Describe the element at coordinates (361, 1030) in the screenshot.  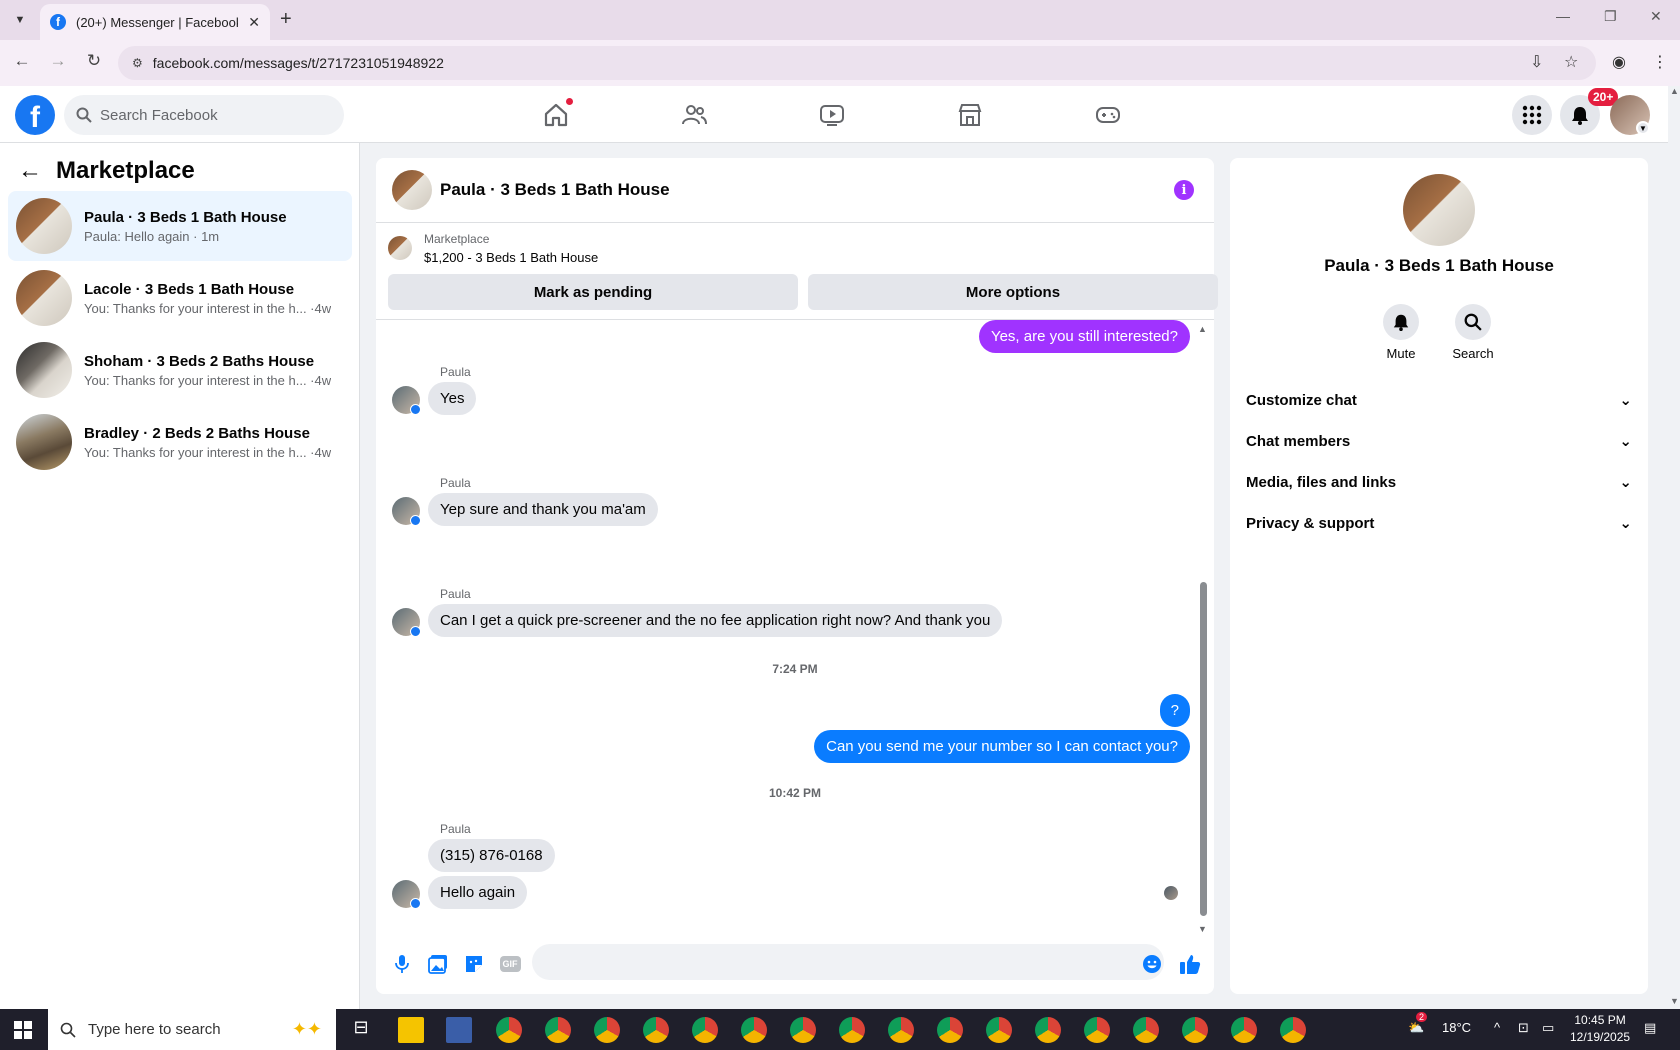
I see `task-view-icon: ⊟` at that location.